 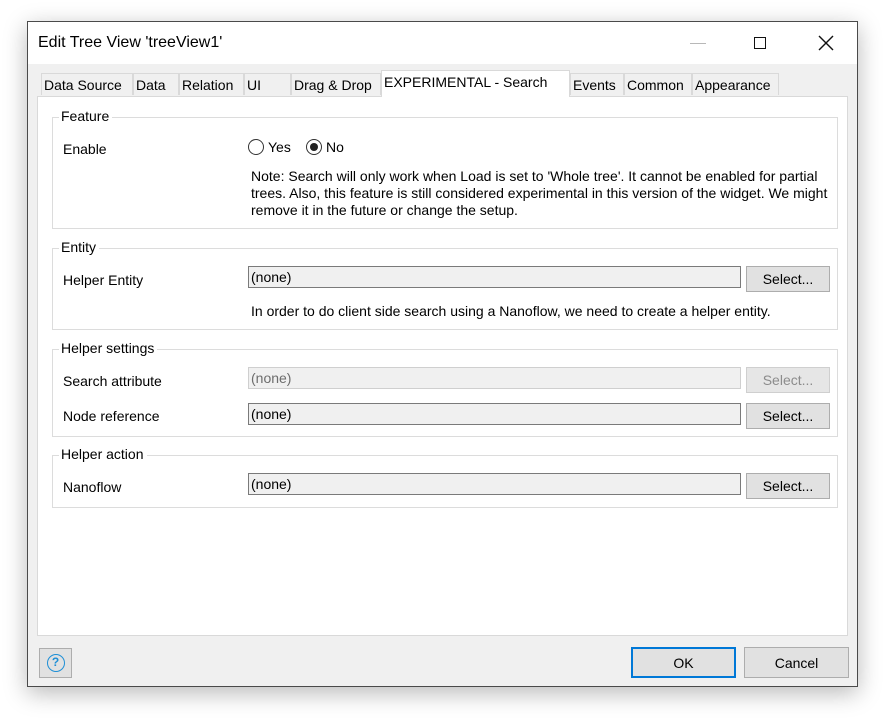 I want to click on search-attribute-label: Search attribute, so click(x=112, y=381).